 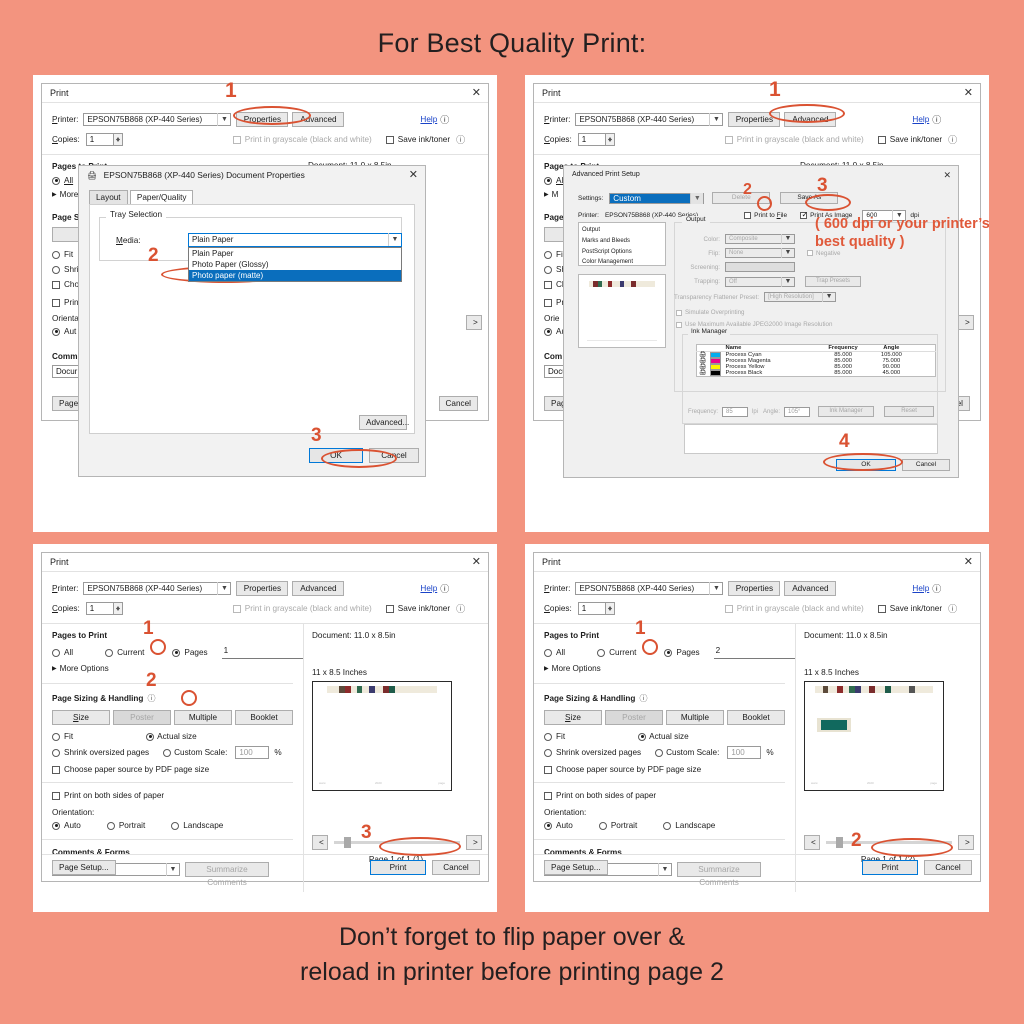 I want to click on nav-item: Marks and Bleeds, so click(x=623, y=241).